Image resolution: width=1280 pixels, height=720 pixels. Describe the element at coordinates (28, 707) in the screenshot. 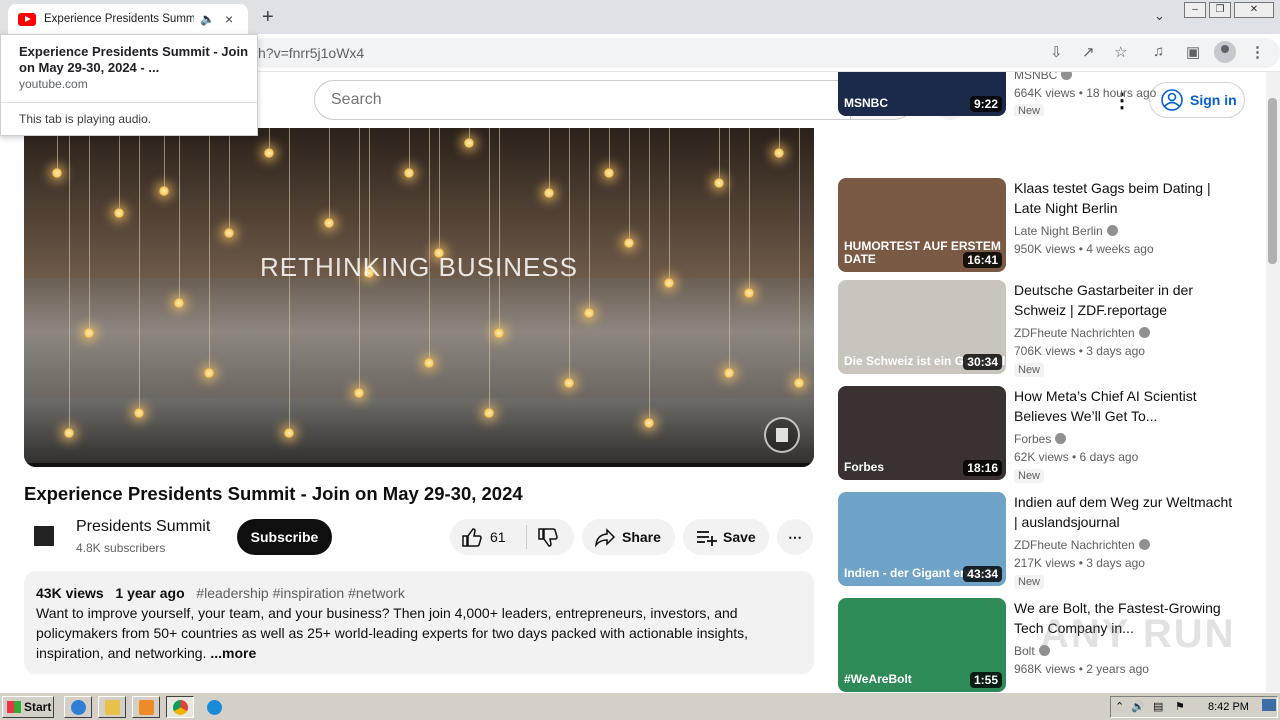

I see `start-button: Start` at that location.